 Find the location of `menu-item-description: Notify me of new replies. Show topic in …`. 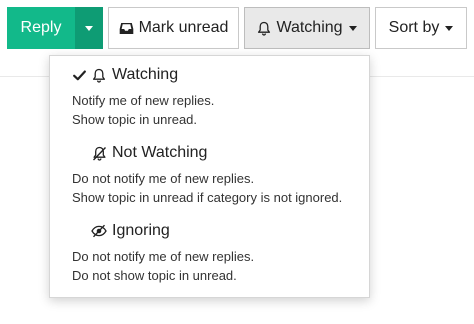

menu-item-description: Notify me of new replies. Show topic in … is located at coordinates (218, 110).